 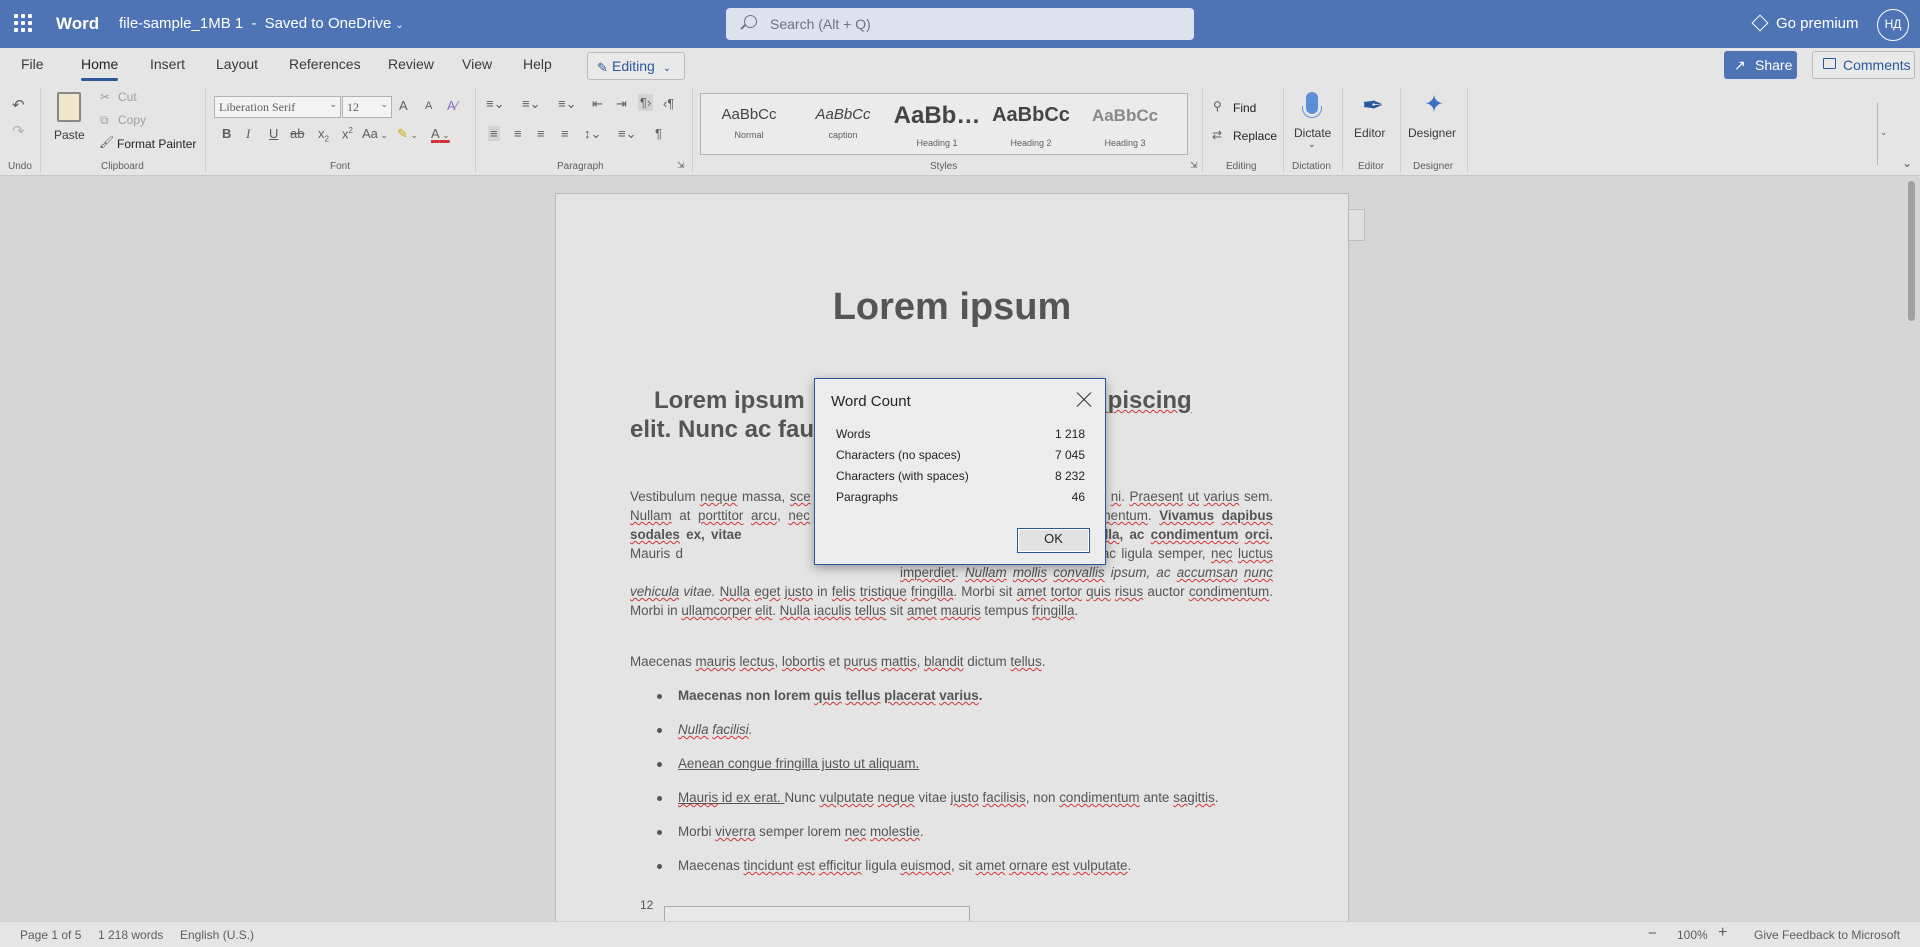 I want to click on editing-mode-button: ✎ Editing ⌄, so click(x=636, y=66).